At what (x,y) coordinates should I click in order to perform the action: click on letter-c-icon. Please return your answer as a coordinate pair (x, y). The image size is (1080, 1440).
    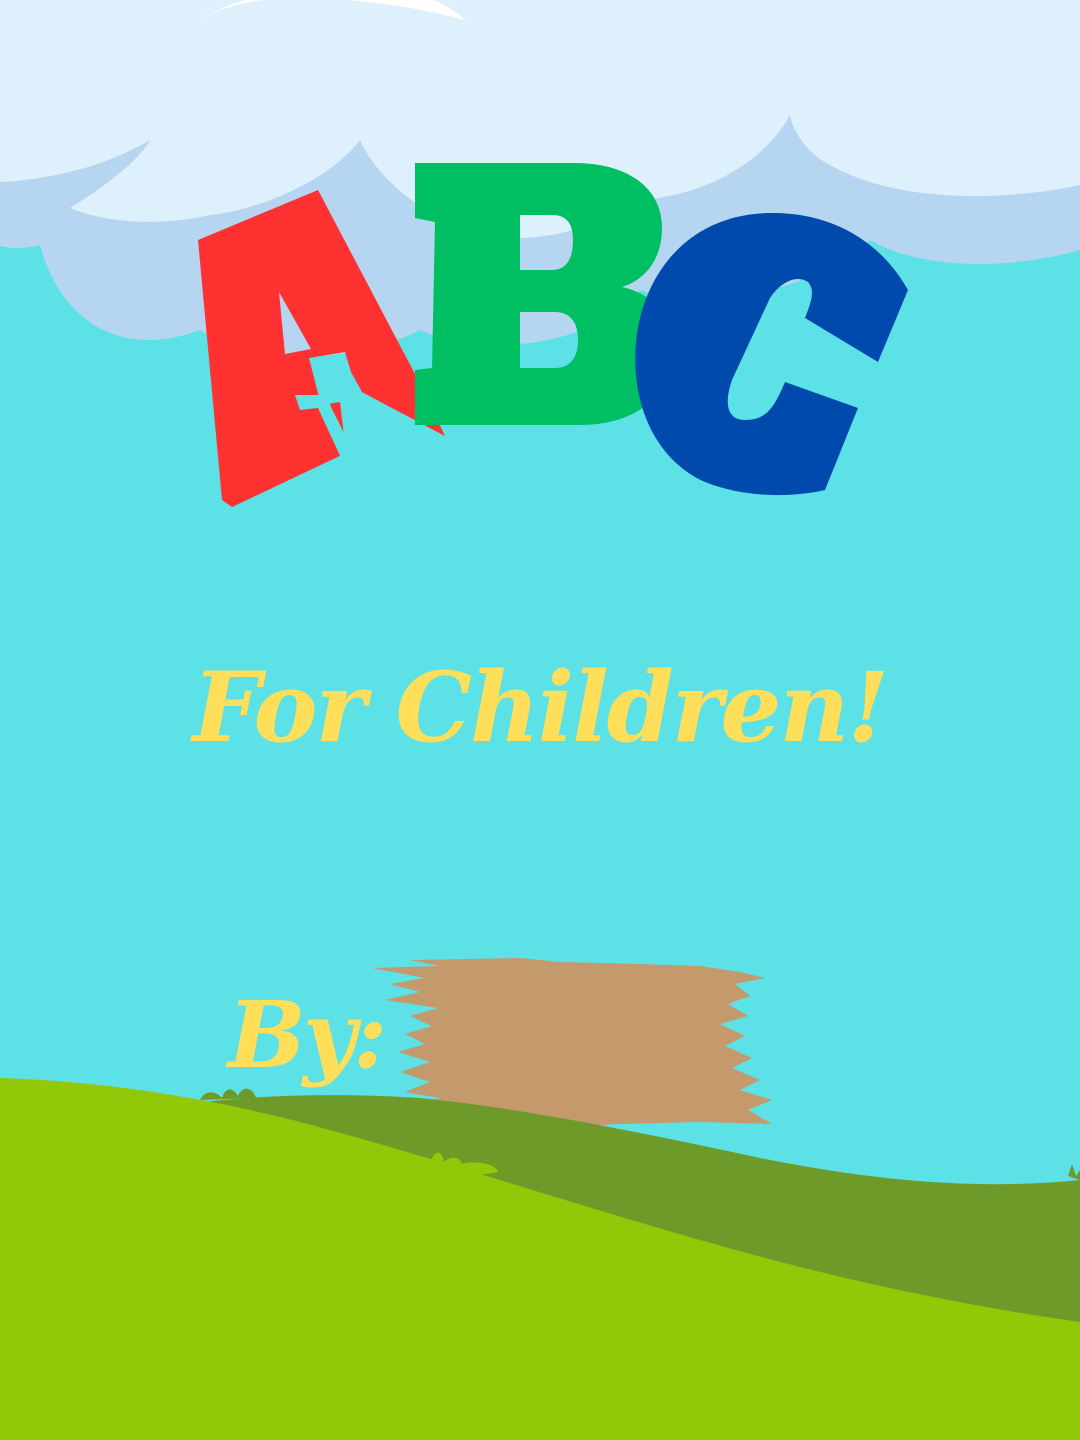
    Looking at the image, I should click on (771, 354).